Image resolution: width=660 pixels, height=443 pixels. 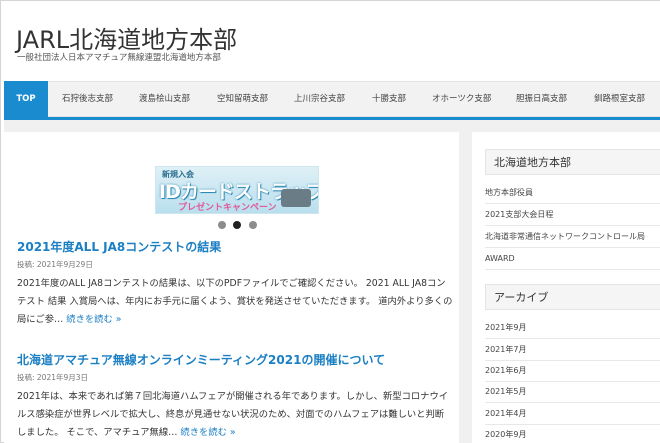 What do you see at coordinates (319, 99) in the screenshot?
I see `nav-item-kamikawa-soya: 上川宗谷支部` at bounding box center [319, 99].